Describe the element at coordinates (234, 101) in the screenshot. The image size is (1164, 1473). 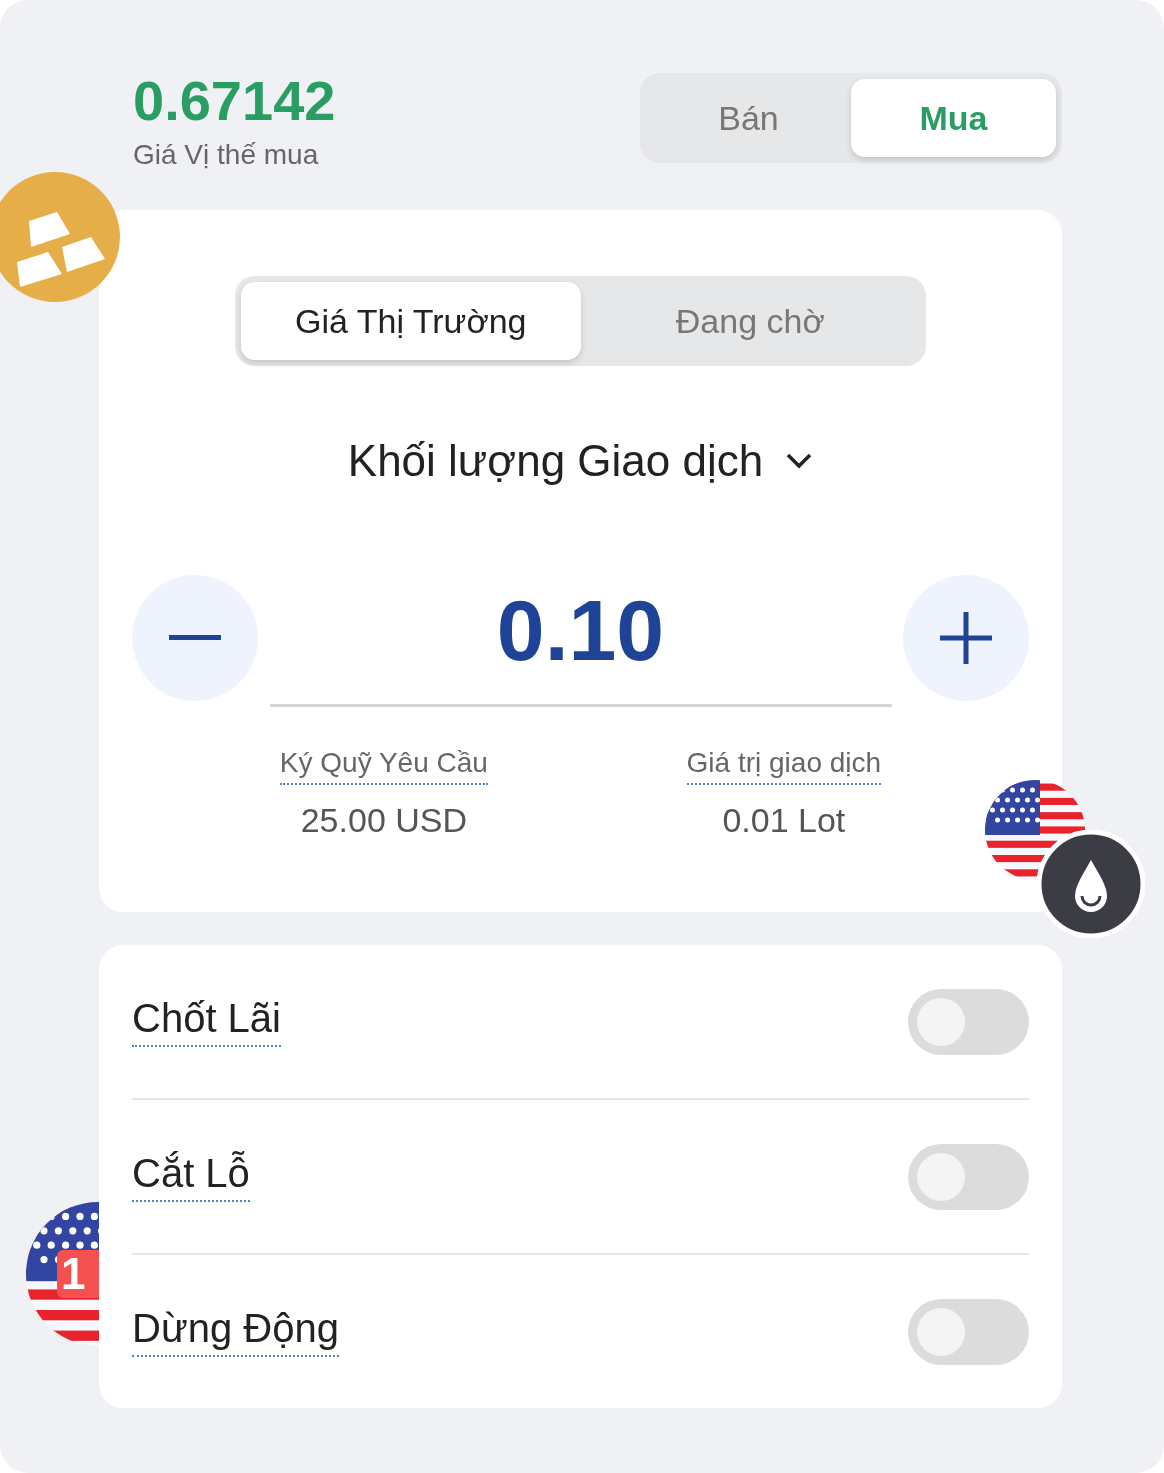
I see `buy-price: 0.67142` at that location.